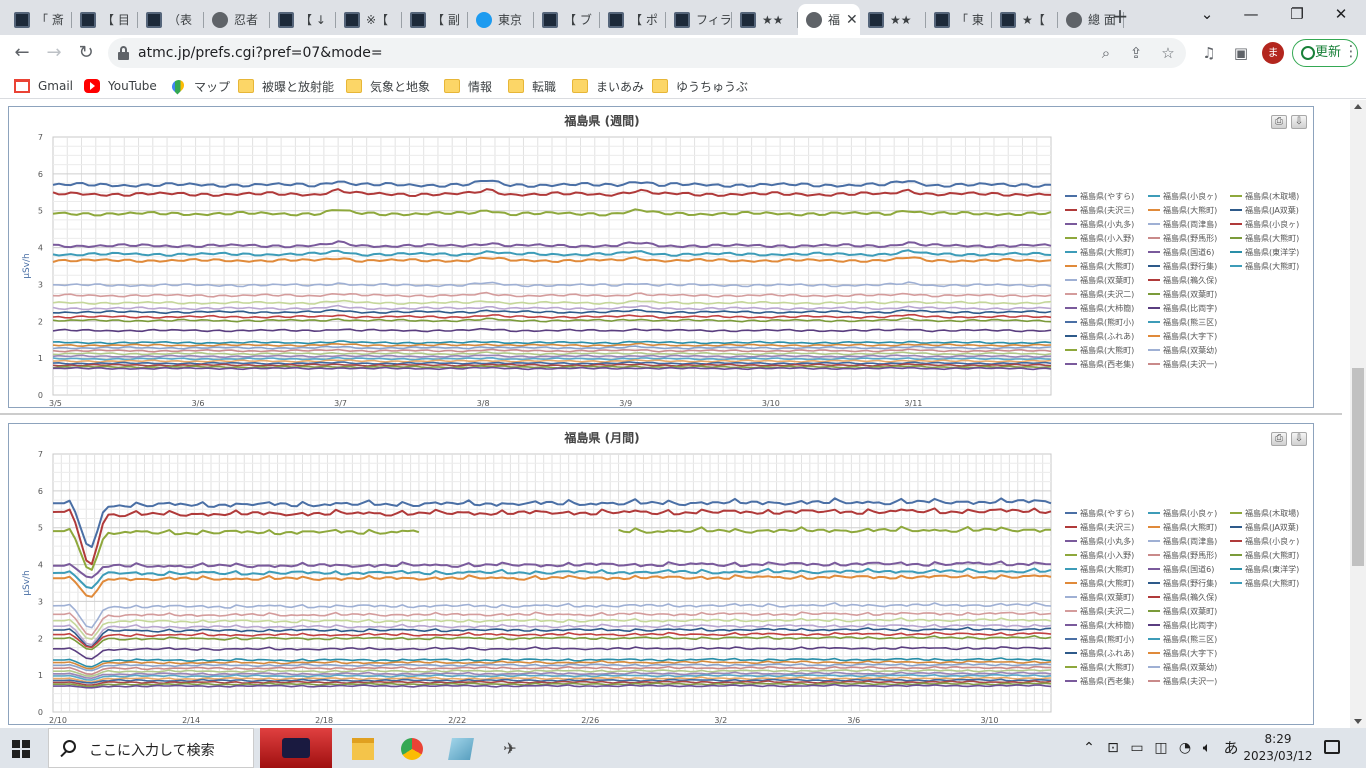 The height and width of the screenshot is (768, 1366). I want to click on x-tick-label: 3/8, so click(483, 403).